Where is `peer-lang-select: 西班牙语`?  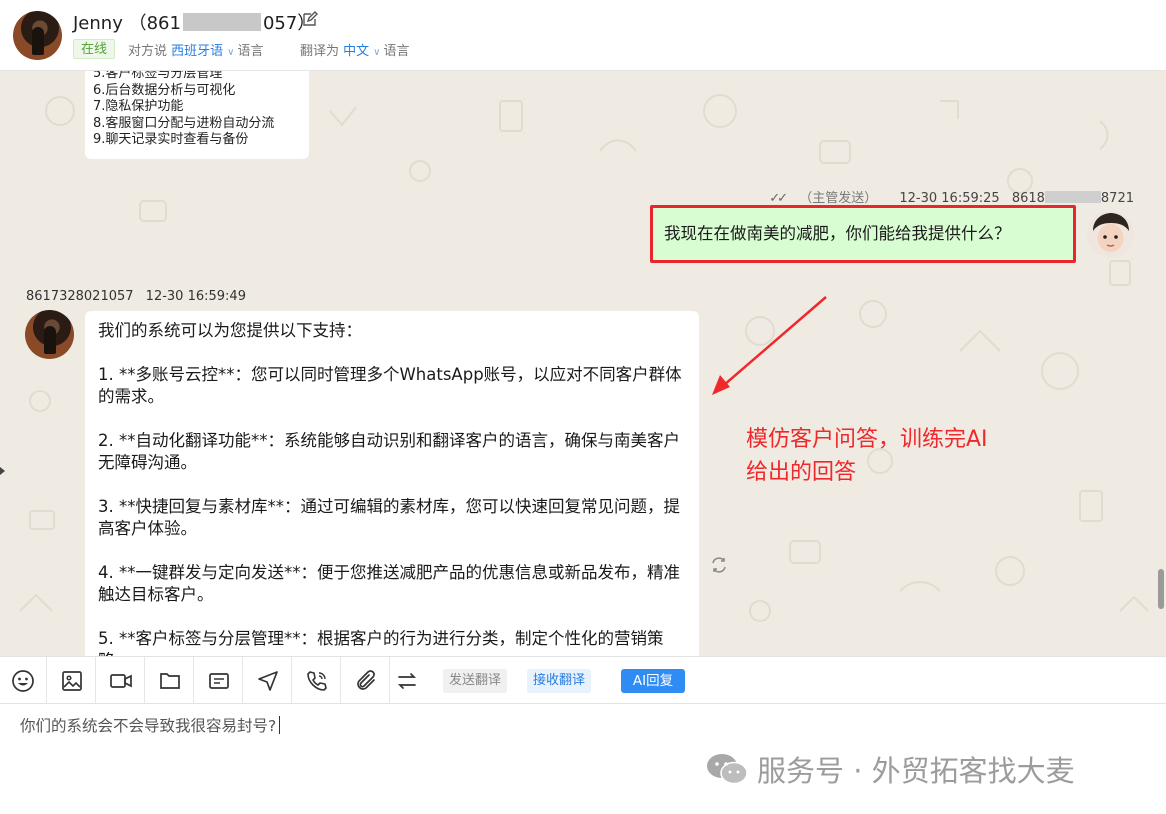 peer-lang-select: 西班牙语 is located at coordinates (197, 51).